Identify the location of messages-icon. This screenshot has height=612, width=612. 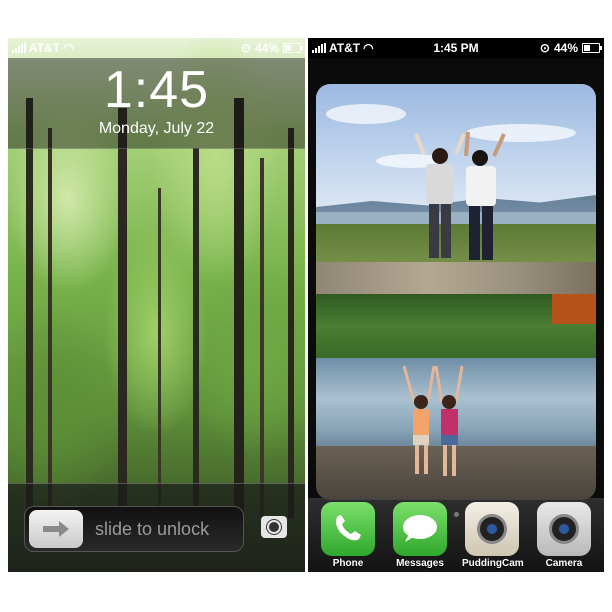
(420, 529).